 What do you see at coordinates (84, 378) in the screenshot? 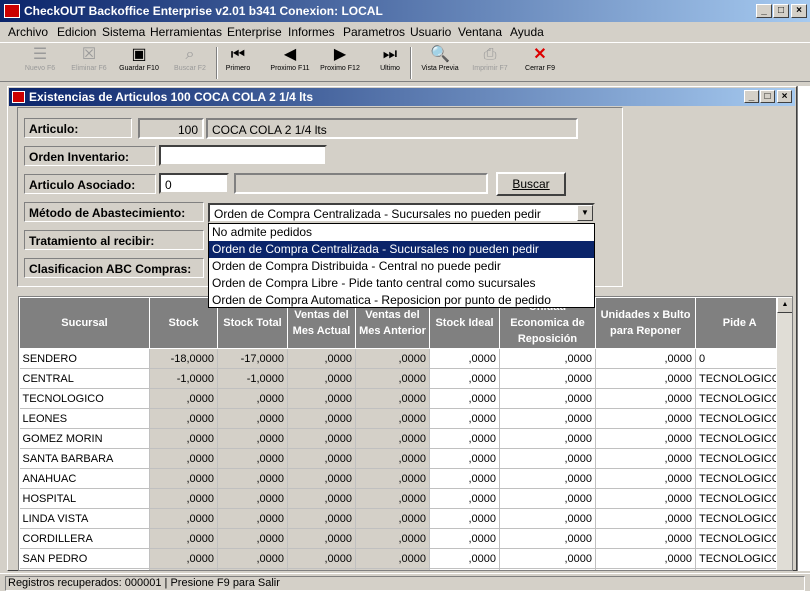
I see `table-cell: CENTRAL` at bounding box center [84, 378].